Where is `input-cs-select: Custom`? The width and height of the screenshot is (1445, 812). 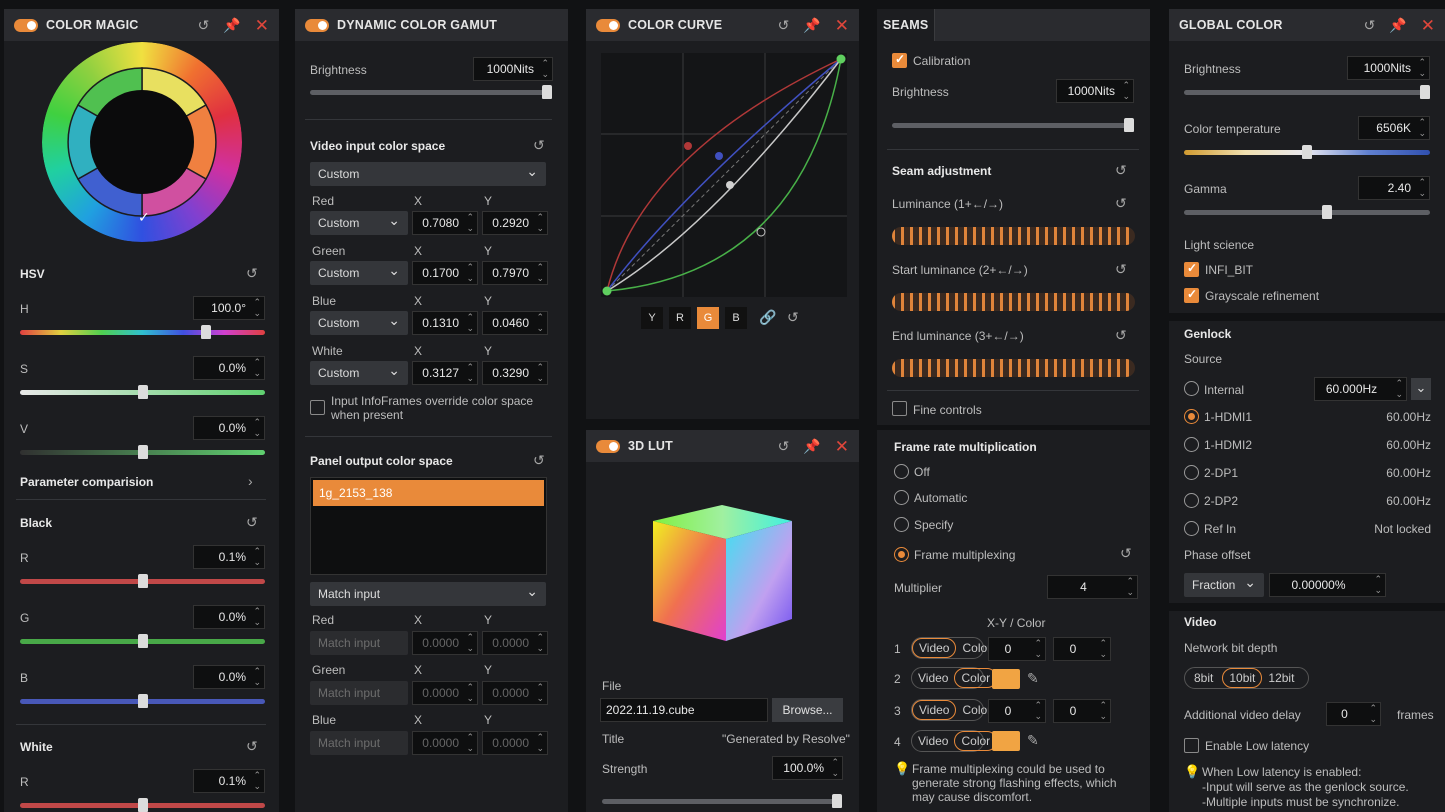
input-cs-select: Custom is located at coordinates (428, 174).